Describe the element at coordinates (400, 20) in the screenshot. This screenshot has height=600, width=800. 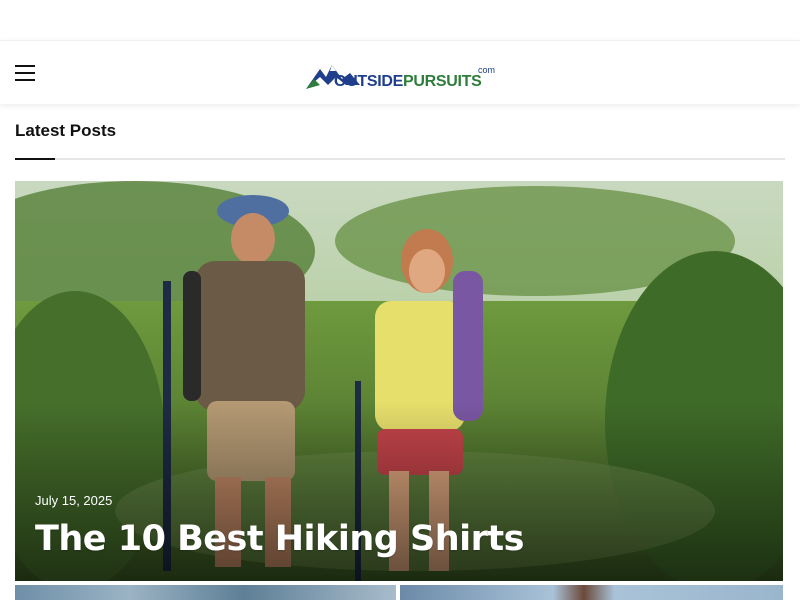
I see `top-strip` at that location.